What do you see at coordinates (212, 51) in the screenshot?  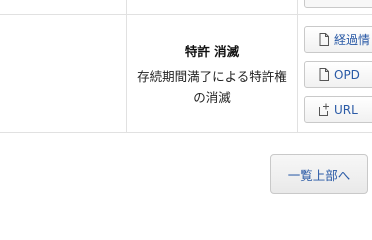 I see `status-title: 特許 消滅` at bounding box center [212, 51].